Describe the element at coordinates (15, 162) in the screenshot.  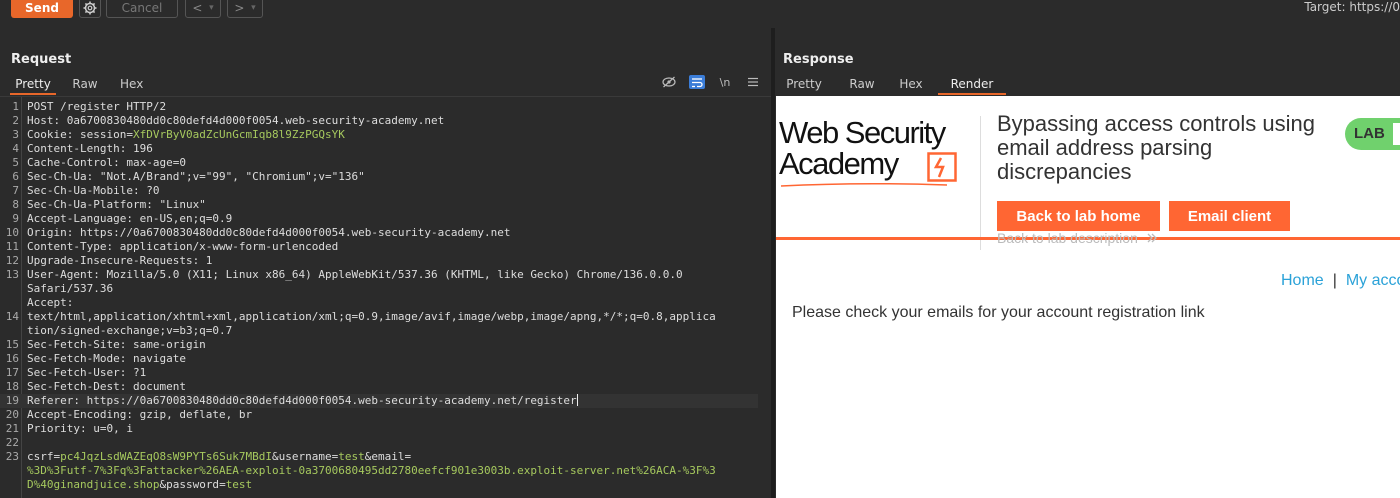
I see `line-number: 5` at that location.